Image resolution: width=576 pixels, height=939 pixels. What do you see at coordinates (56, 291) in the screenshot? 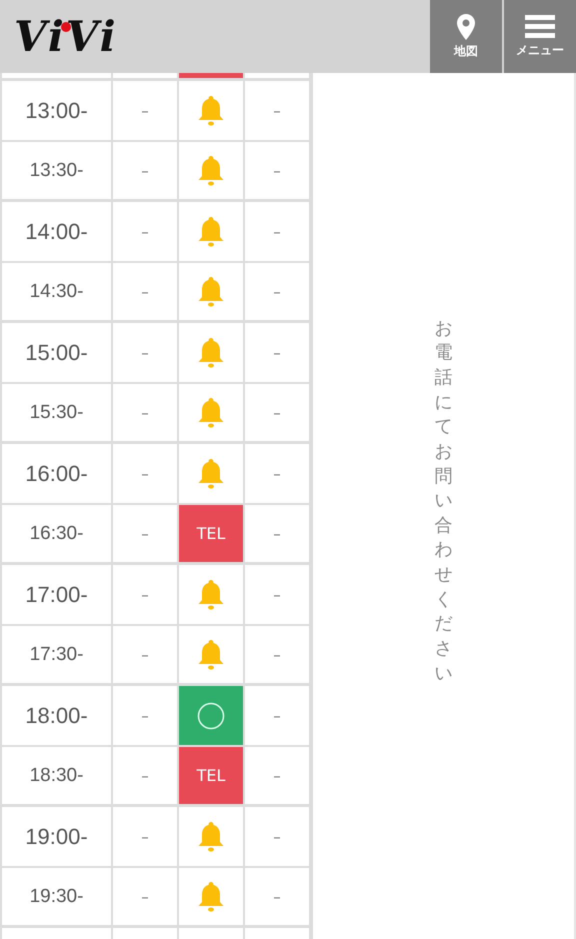
I see `time-cell: 14:30-` at bounding box center [56, 291].